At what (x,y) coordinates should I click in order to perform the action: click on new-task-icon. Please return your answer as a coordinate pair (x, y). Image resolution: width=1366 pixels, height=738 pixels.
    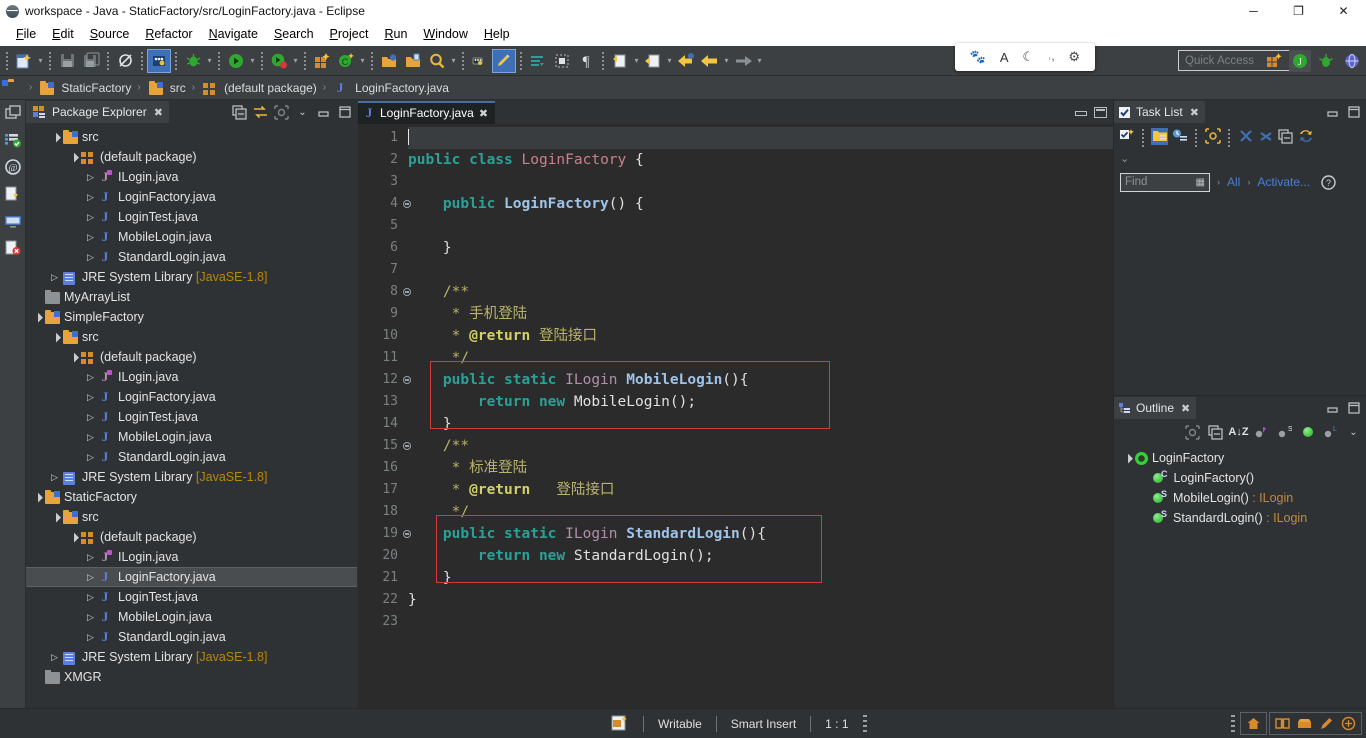
    Looking at the image, I should click on (1126, 136).